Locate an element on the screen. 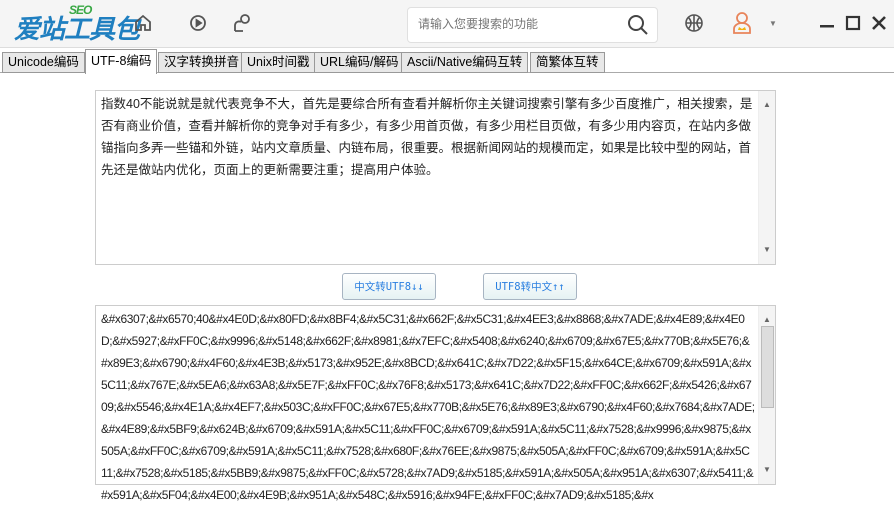  tab-unix-timestamp: Unix时间戳 is located at coordinates (278, 62).